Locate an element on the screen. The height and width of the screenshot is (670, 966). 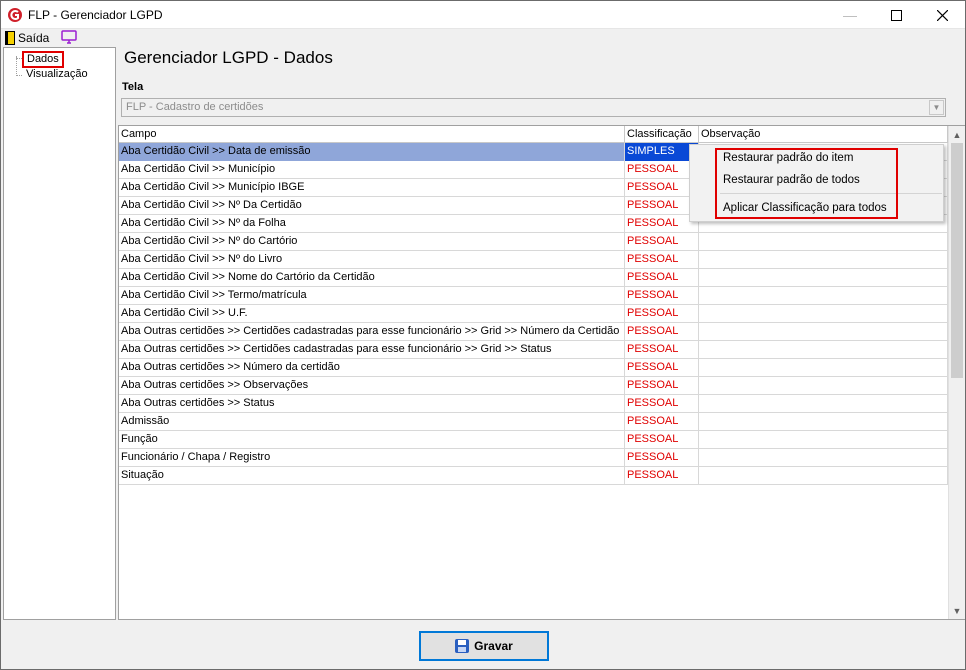
tree-item-visualizacao: Visualização is located at coordinates (57, 74).